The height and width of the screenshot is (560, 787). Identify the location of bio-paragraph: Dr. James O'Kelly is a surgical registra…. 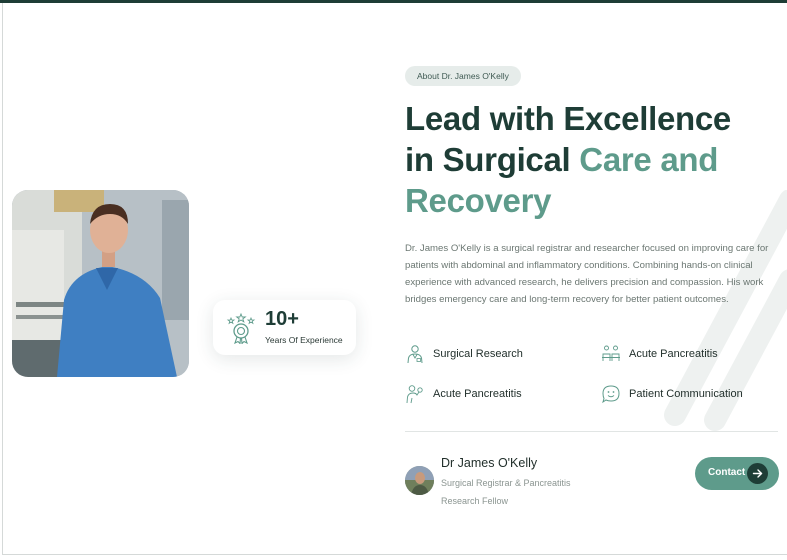
(587, 274).